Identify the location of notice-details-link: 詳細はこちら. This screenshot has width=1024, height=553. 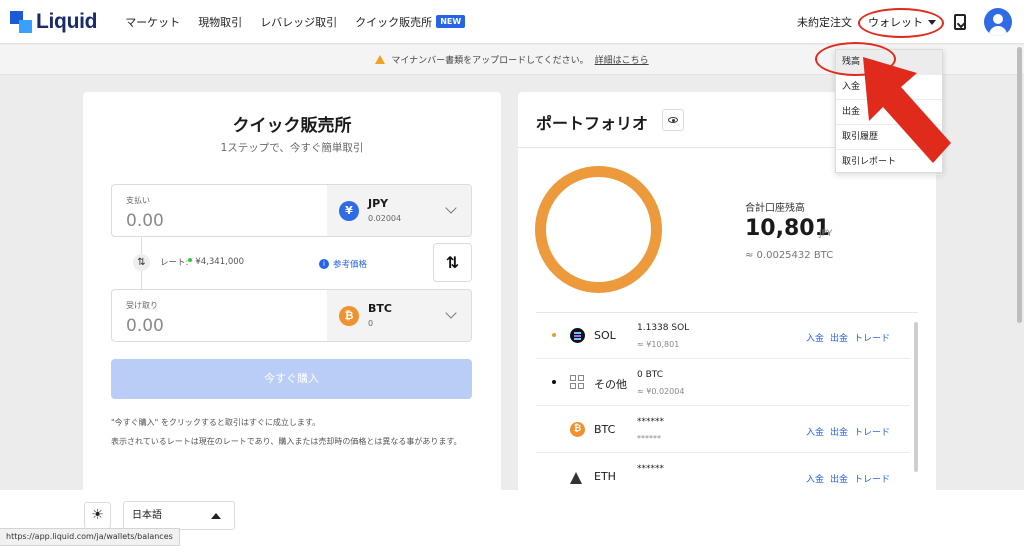
(622, 59).